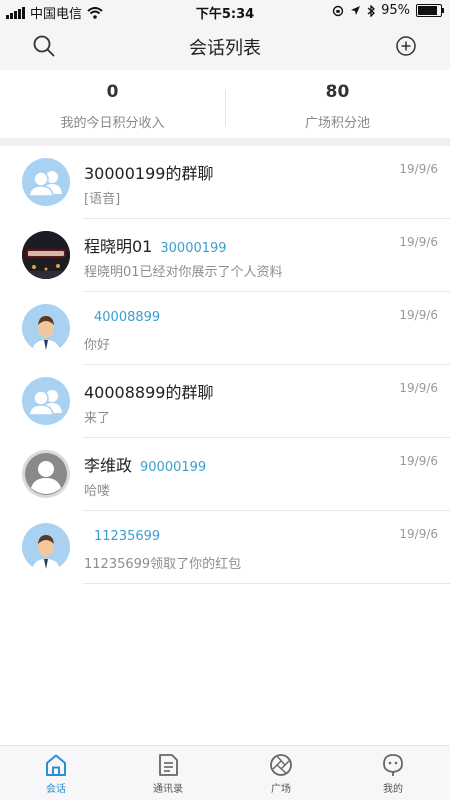  I want to click on tab-label: 广场, so click(281, 789).